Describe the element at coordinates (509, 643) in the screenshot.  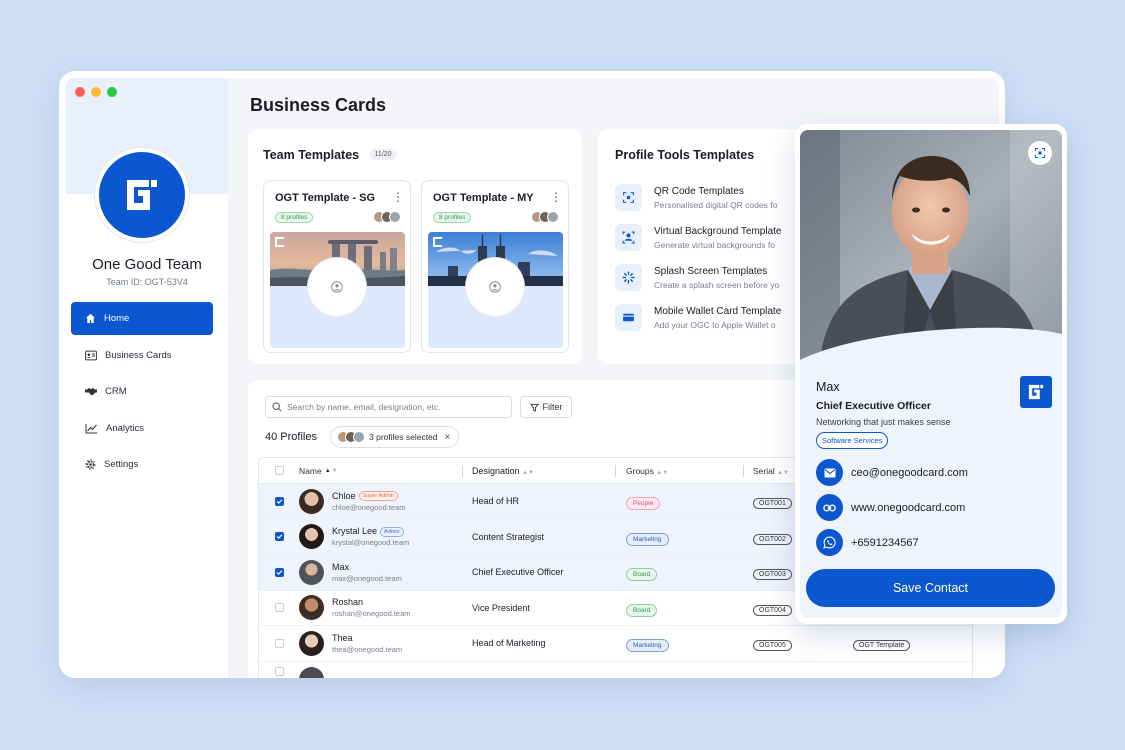
I see `profile-designation: Head of Marketing` at that location.